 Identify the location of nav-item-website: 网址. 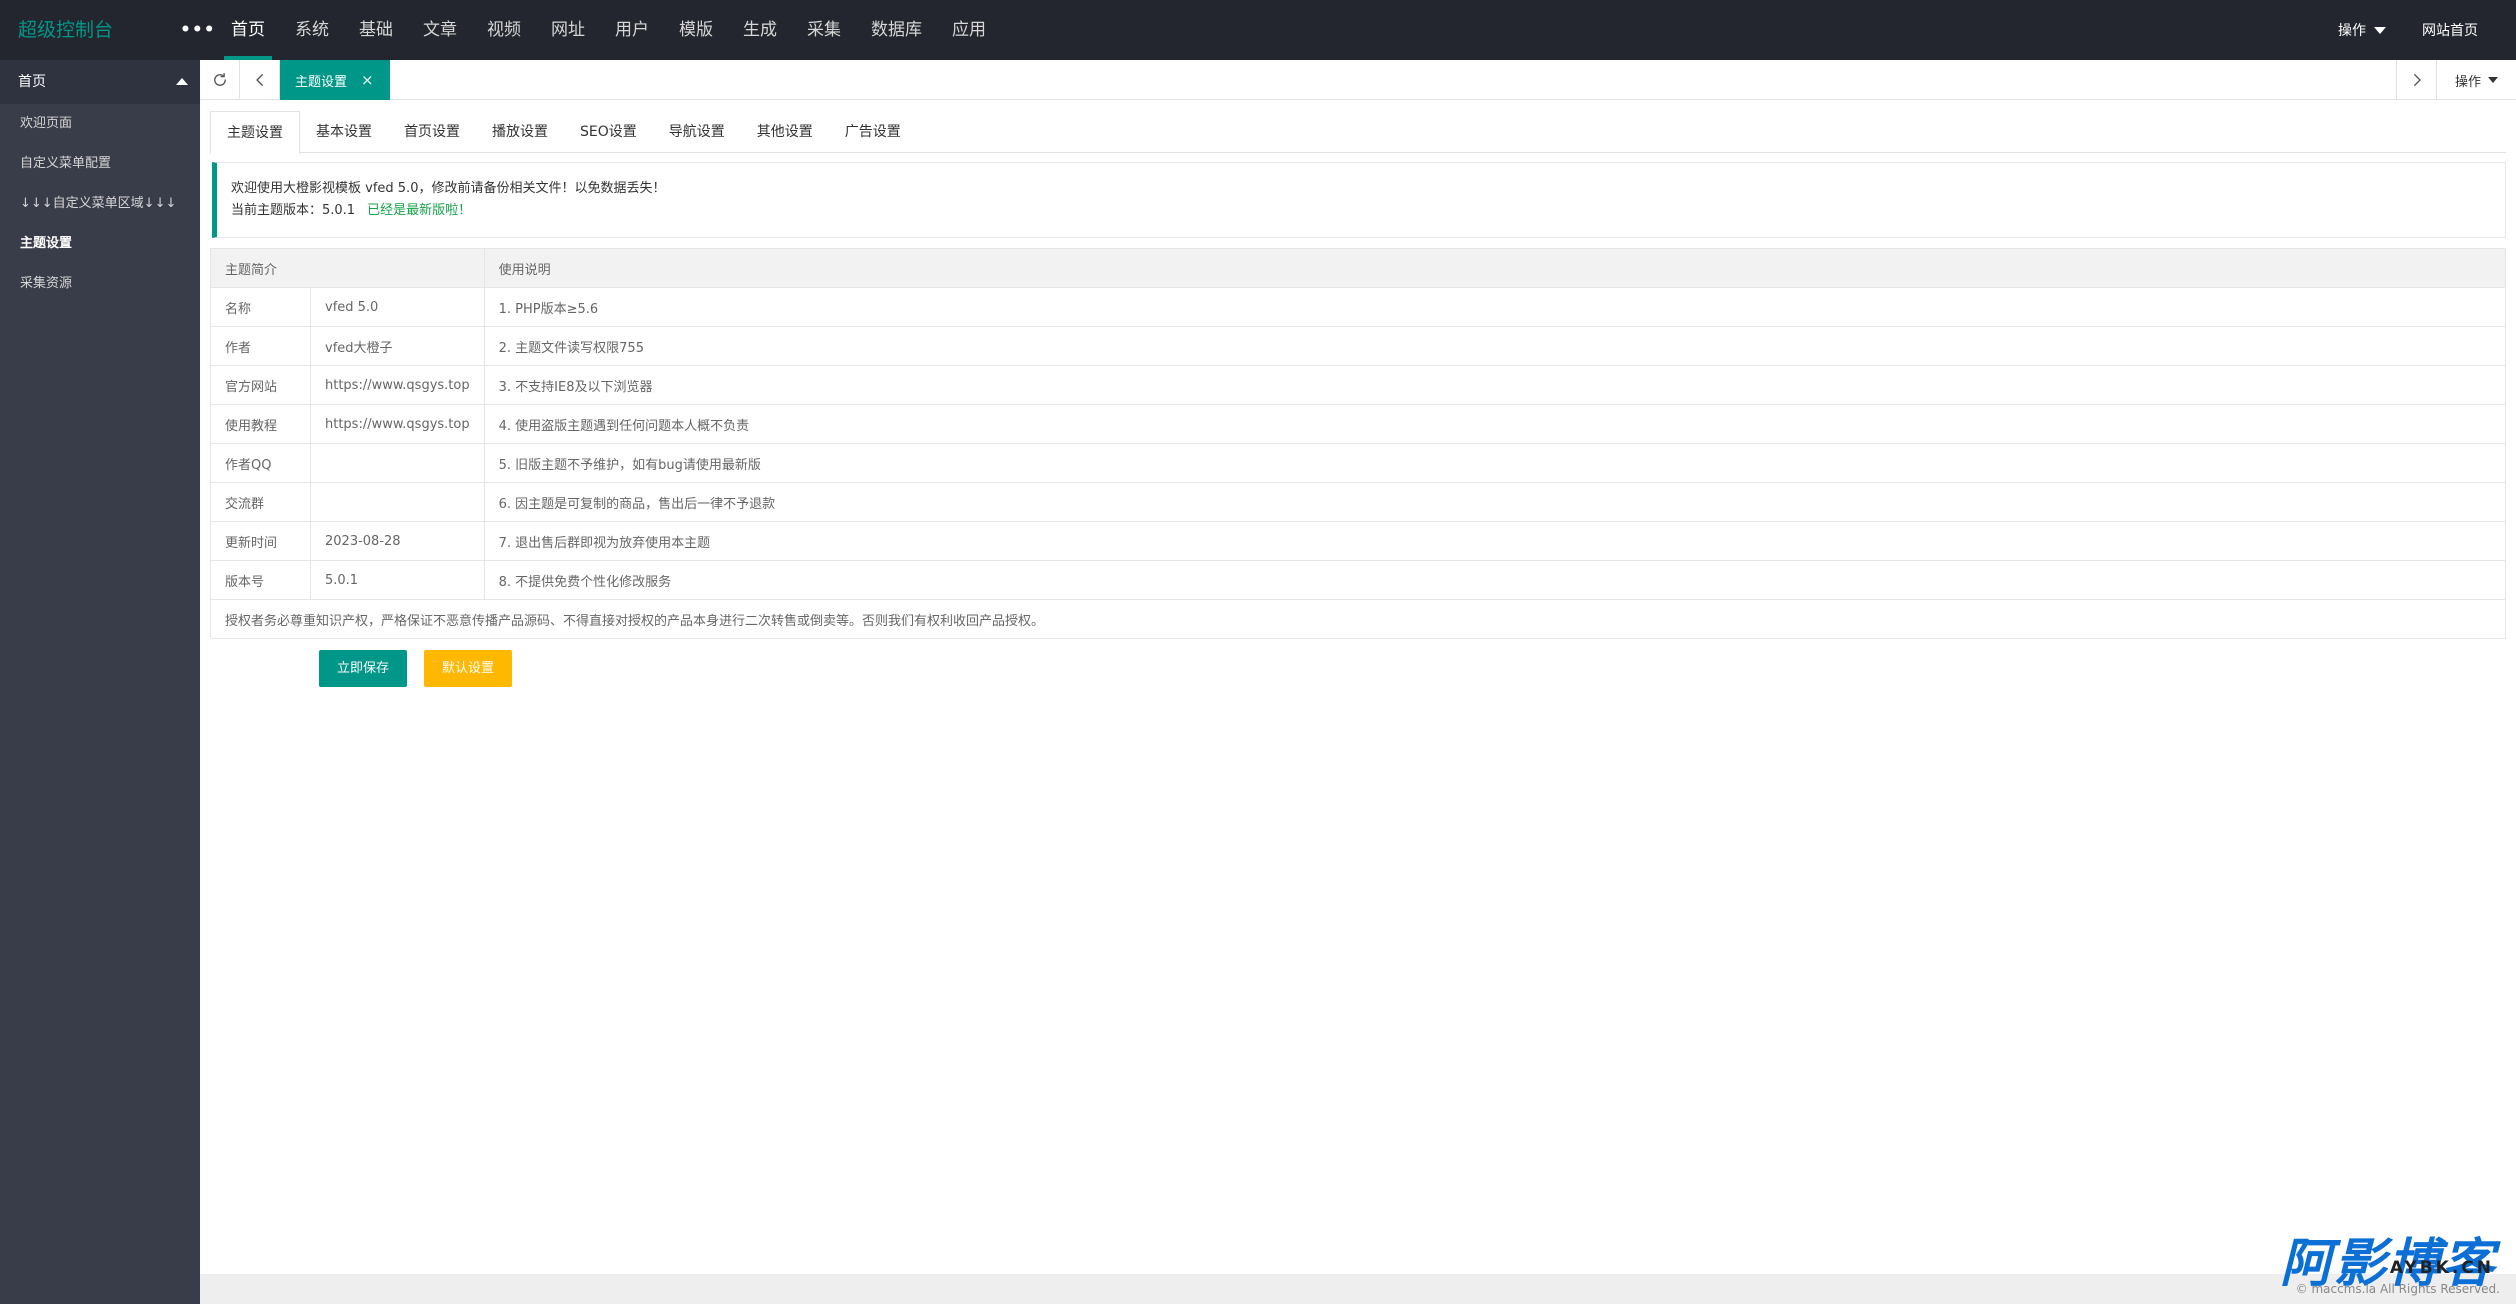
(568, 30).